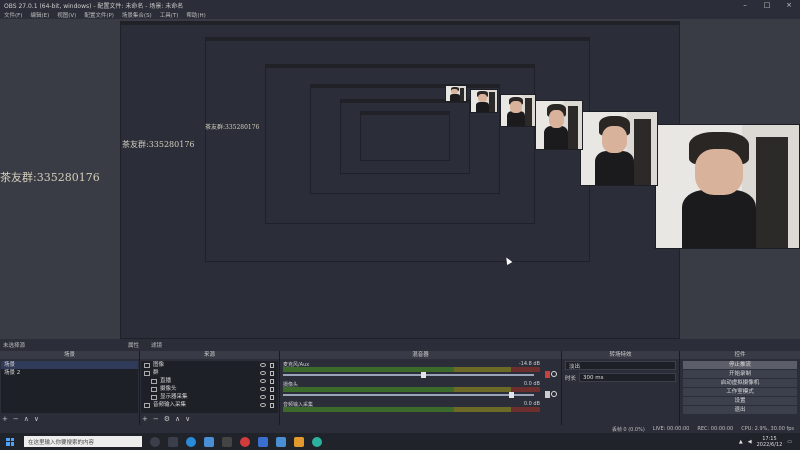 Image resolution: width=800 pixels, height=450 pixels. Describe the element at coordinates (767, 429) in the screenshot. I see `cpu-usage: CPU: 2.9%, 30.00 fps` at that location.